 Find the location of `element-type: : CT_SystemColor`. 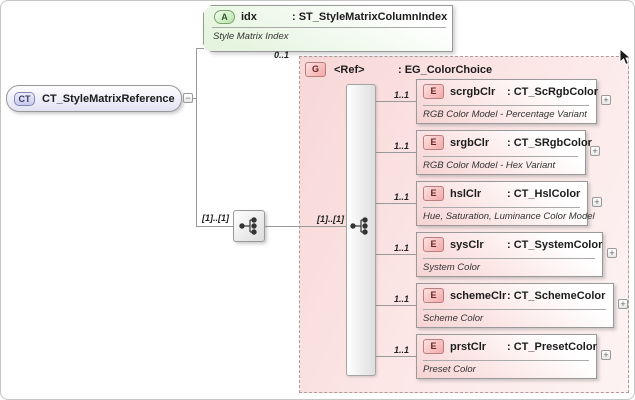

element-type: : CT_SystemColor is located at coordinates (555, 244).